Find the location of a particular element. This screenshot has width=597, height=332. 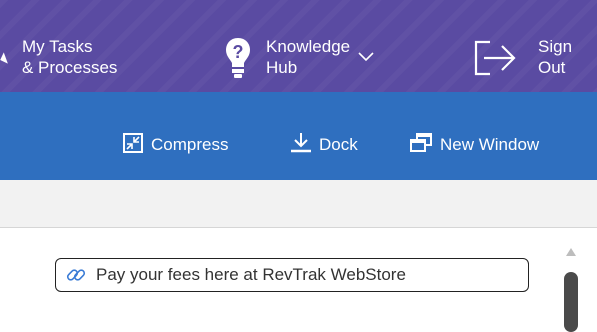

lightbulb-question-icon: ? is located at coordinates (238, 58).